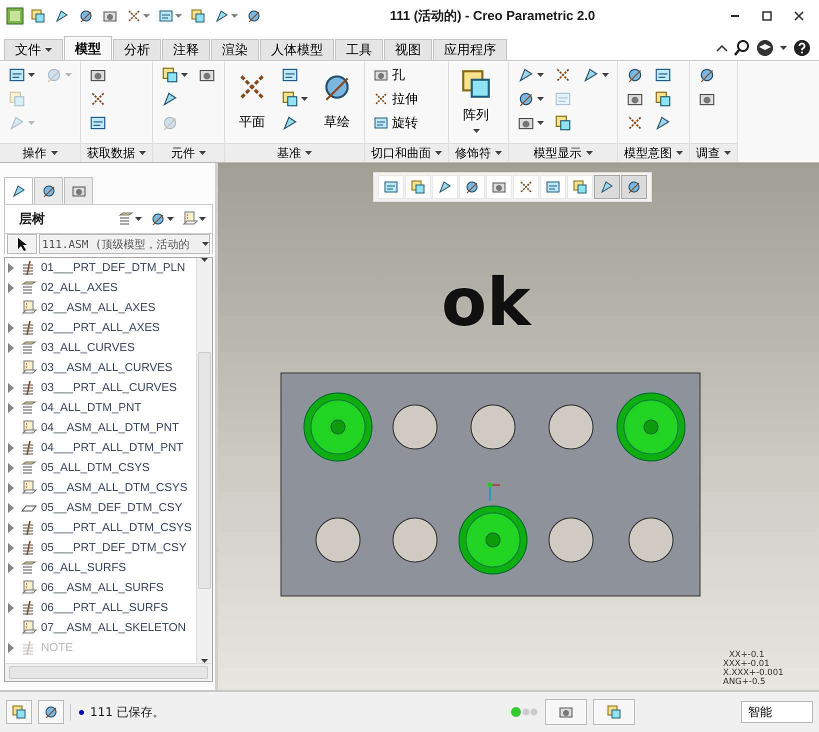 The image size is (819, 732). Describe the element at coordinates (722, 48) in the screenshot. I see `collapse-icon` at that location.